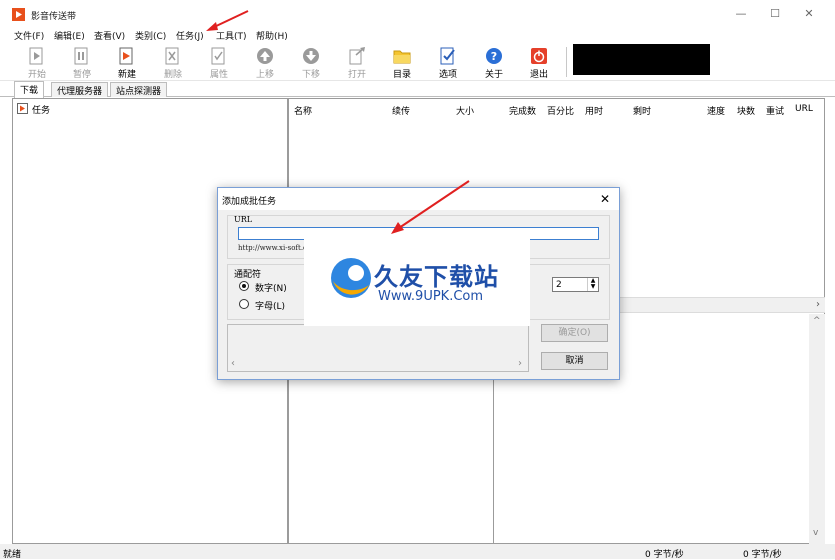 This screenshot has width=835, height=560. Describe the element at coordinates (775, 14) in the screenshot. I see `maximize-button: ☐` at that location.